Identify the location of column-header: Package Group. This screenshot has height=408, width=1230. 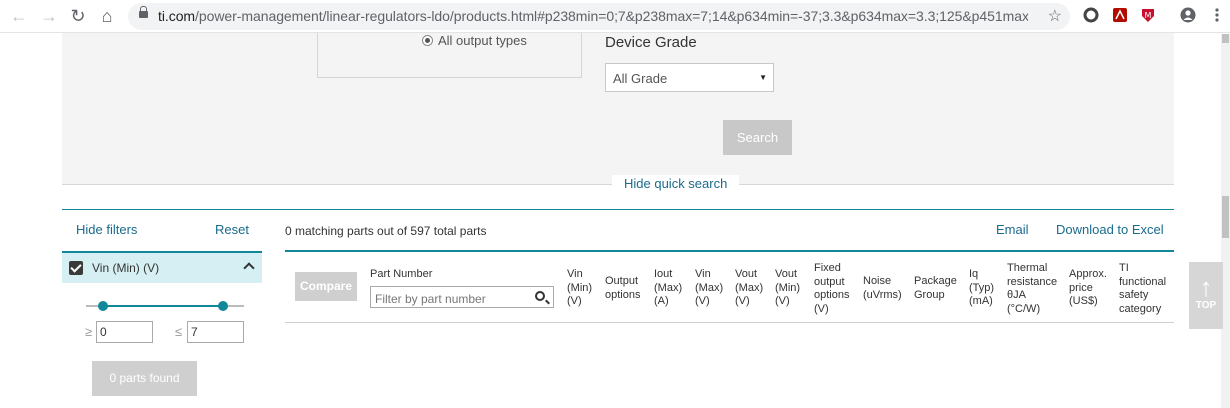
(935, 288).